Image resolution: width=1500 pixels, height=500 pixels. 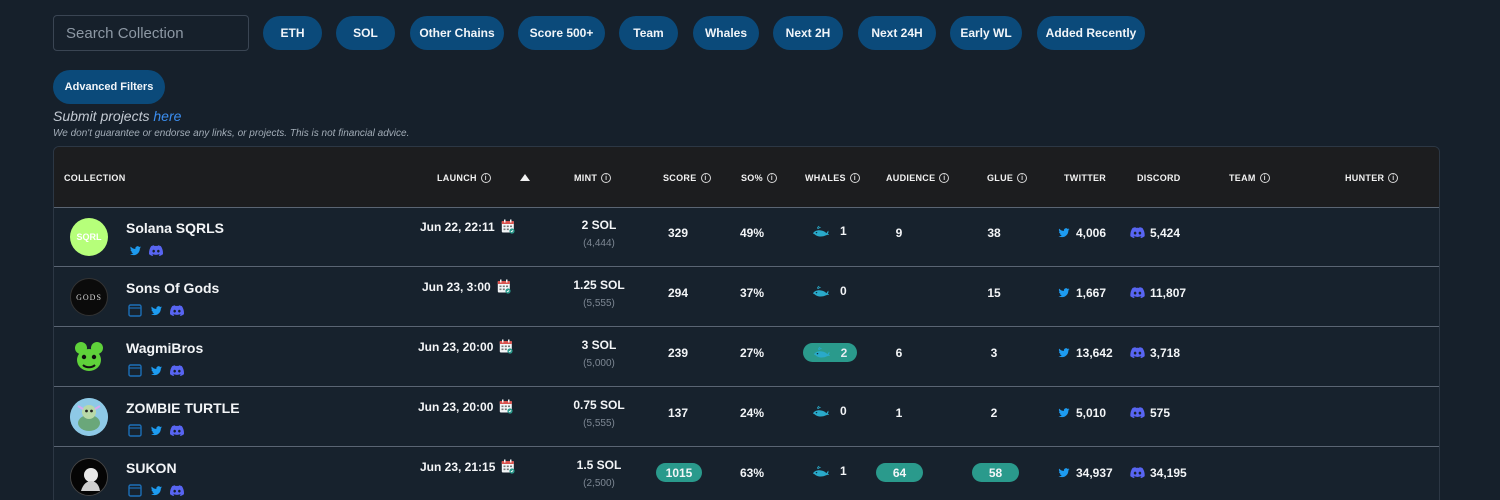 I want to click on sort-ascending-icon, so click(x=525, y=177).